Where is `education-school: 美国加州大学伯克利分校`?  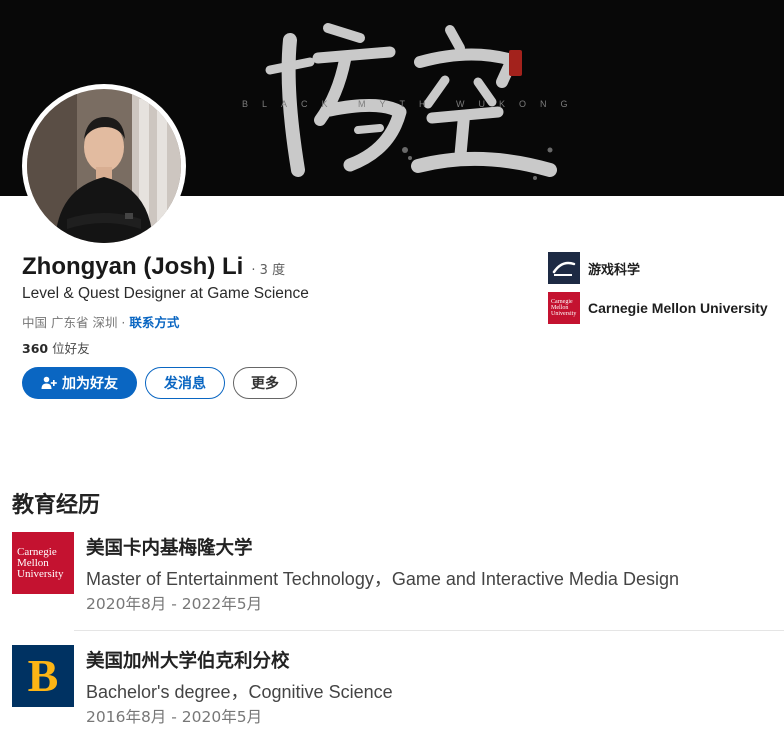
education-school: 美国加州大学伯克利分校 is located at coordinates (188, 660).